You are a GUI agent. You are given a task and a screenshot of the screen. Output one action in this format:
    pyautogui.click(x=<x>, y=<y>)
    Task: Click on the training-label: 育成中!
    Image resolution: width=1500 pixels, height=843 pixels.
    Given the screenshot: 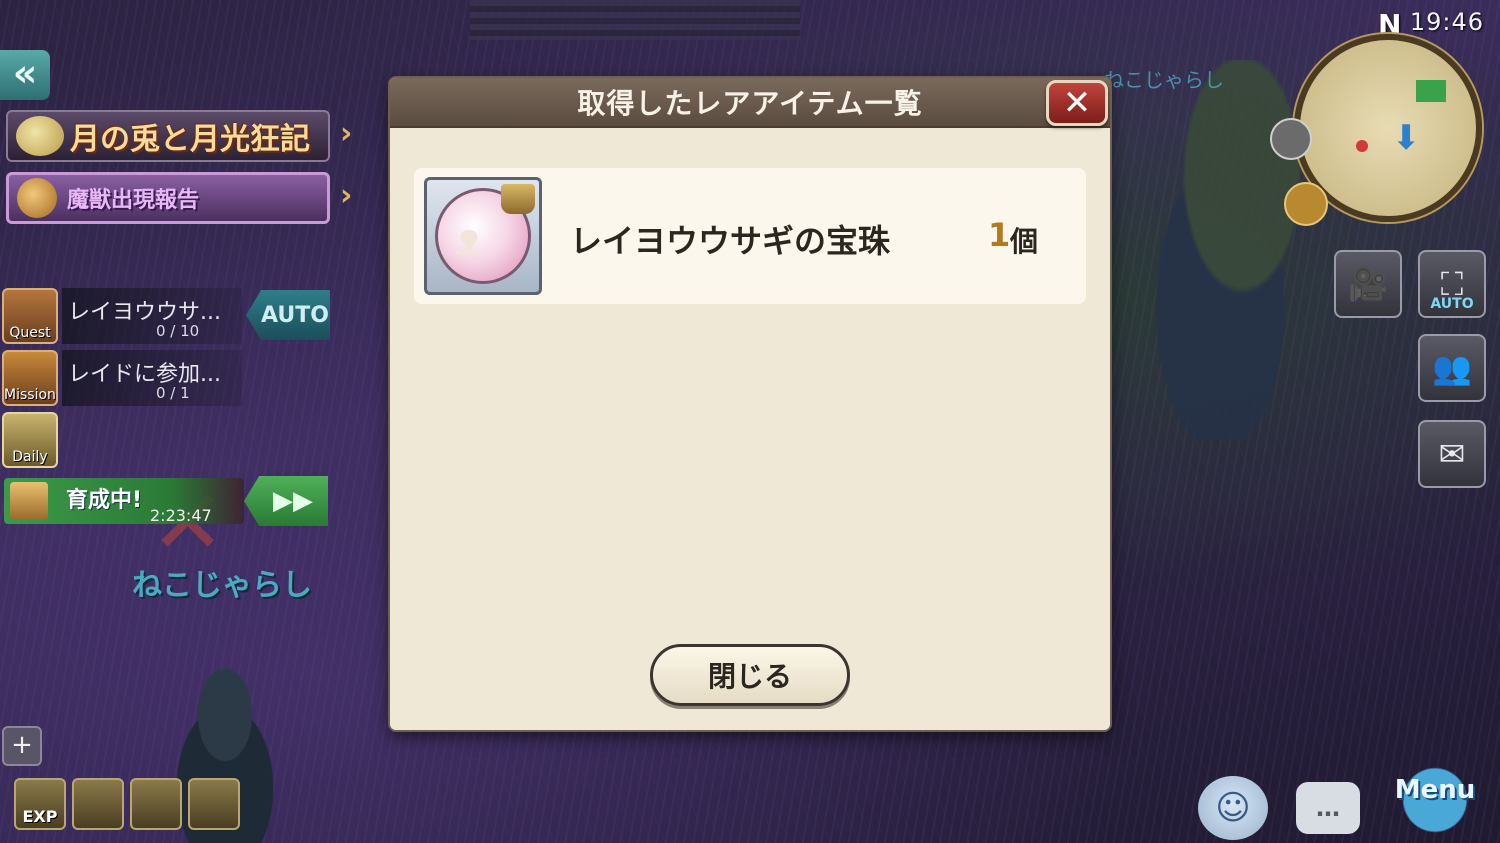 What is the action you would take?
    pyautogui.click(x=104, y=500)
    